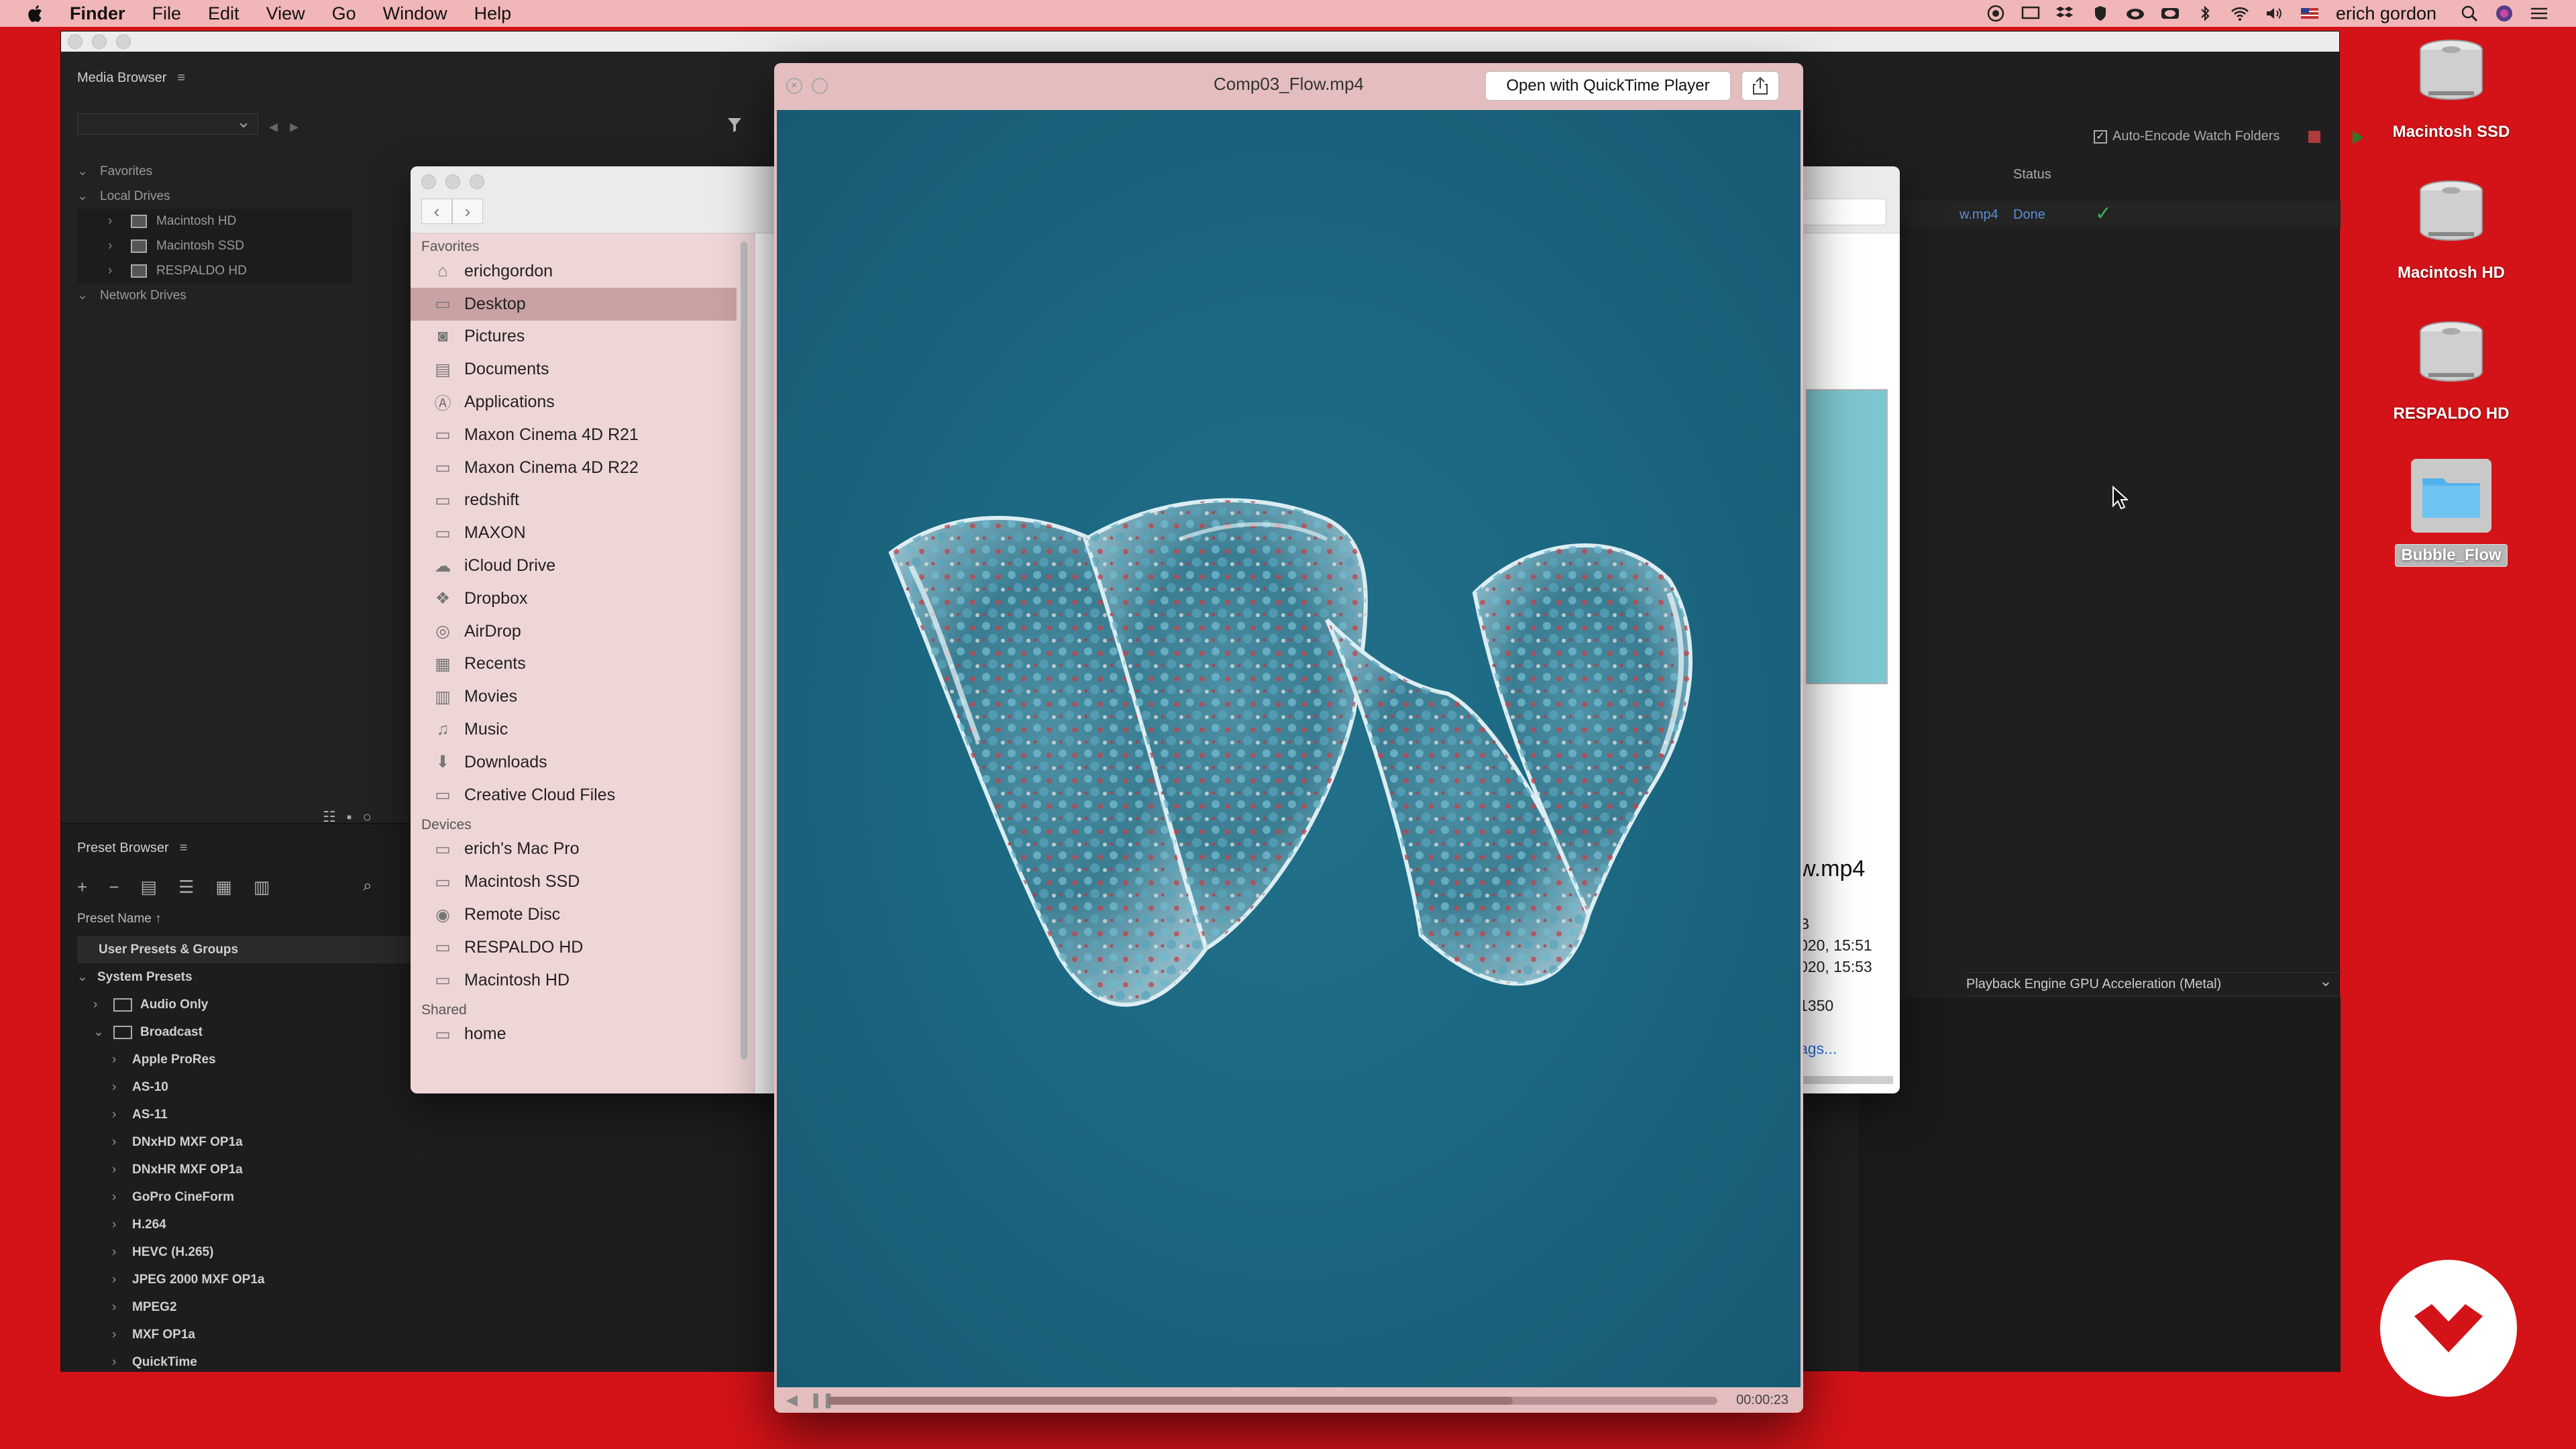  I want to click on tree-drive-macintosh-hd: › Macintosh HD, so click(214, 221).